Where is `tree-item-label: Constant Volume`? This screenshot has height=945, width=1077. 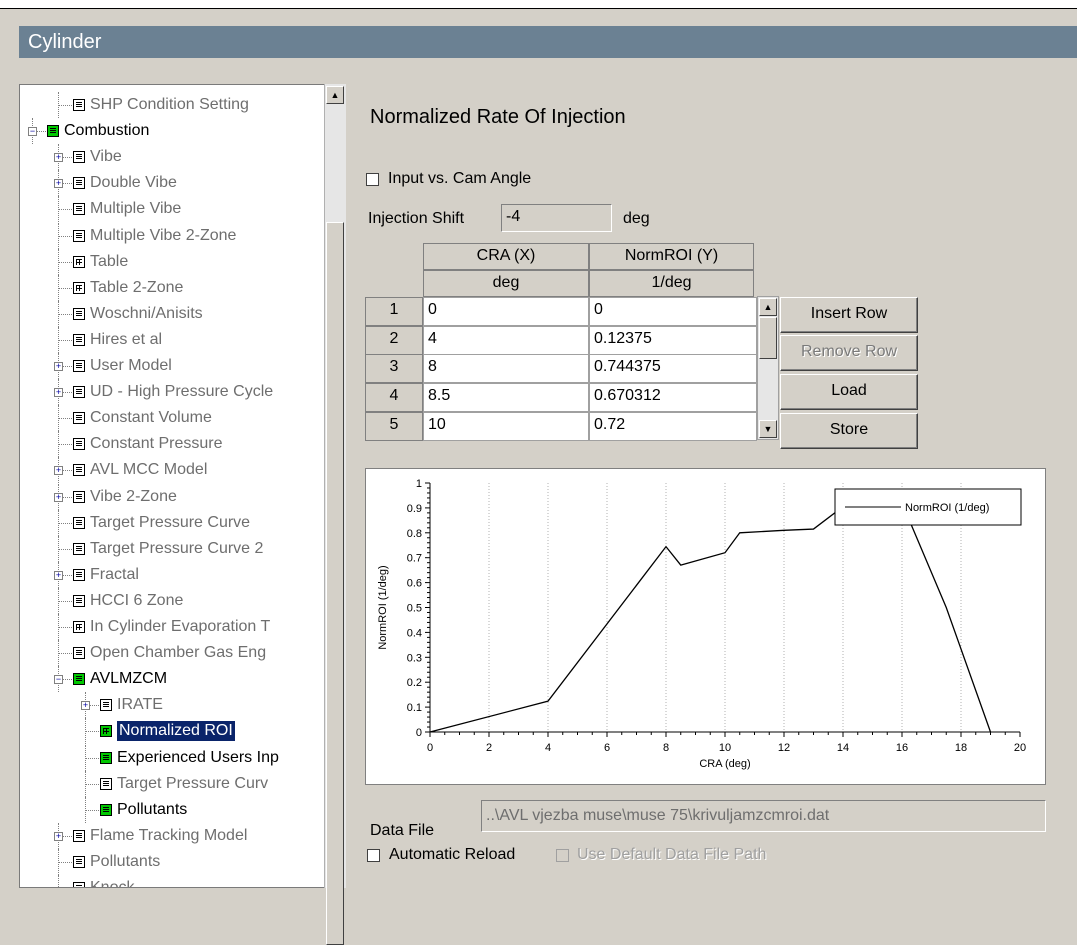
tree-item-label: Constant Volume is located at coordinates (151, 418).